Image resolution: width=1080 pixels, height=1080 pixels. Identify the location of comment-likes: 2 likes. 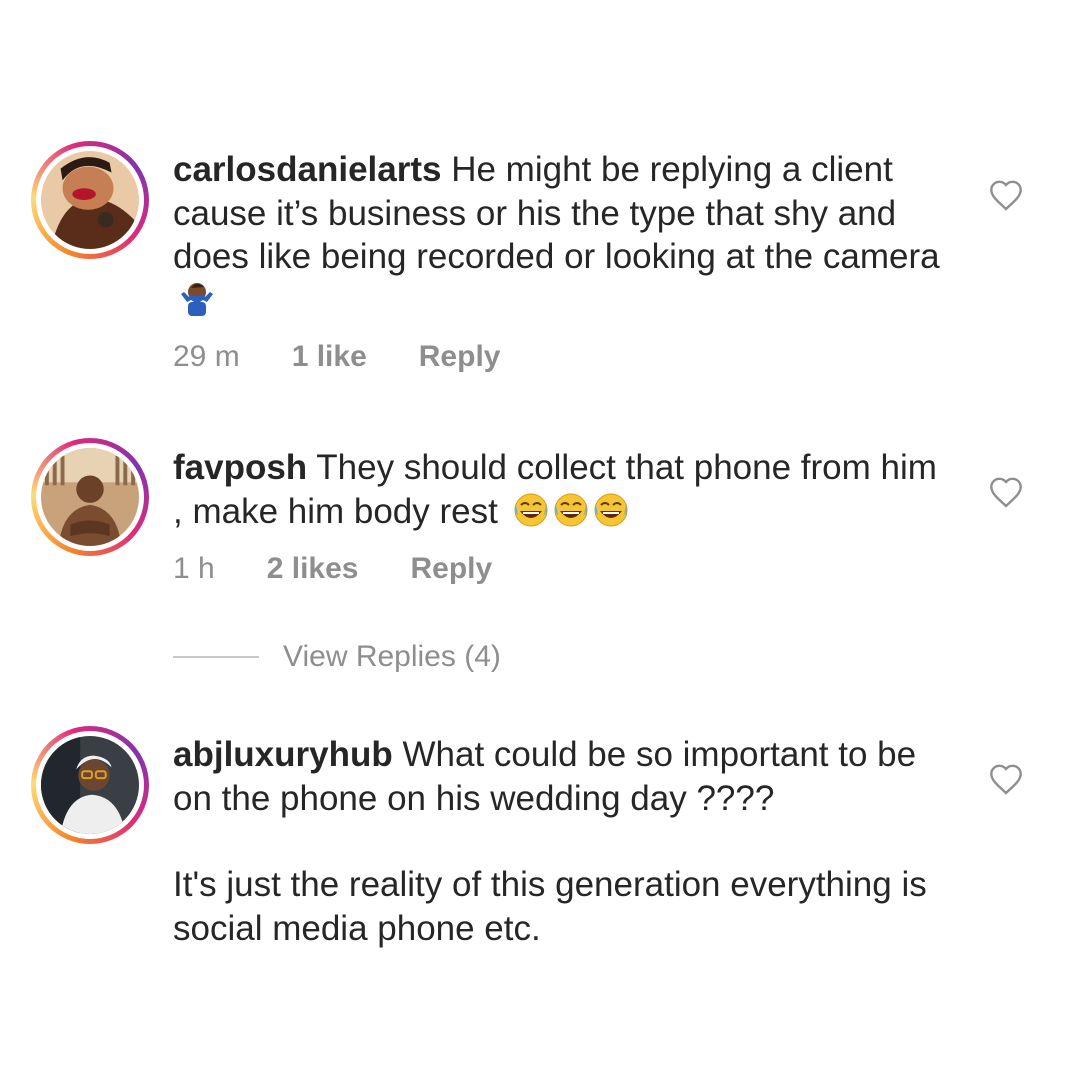
(313, 569).